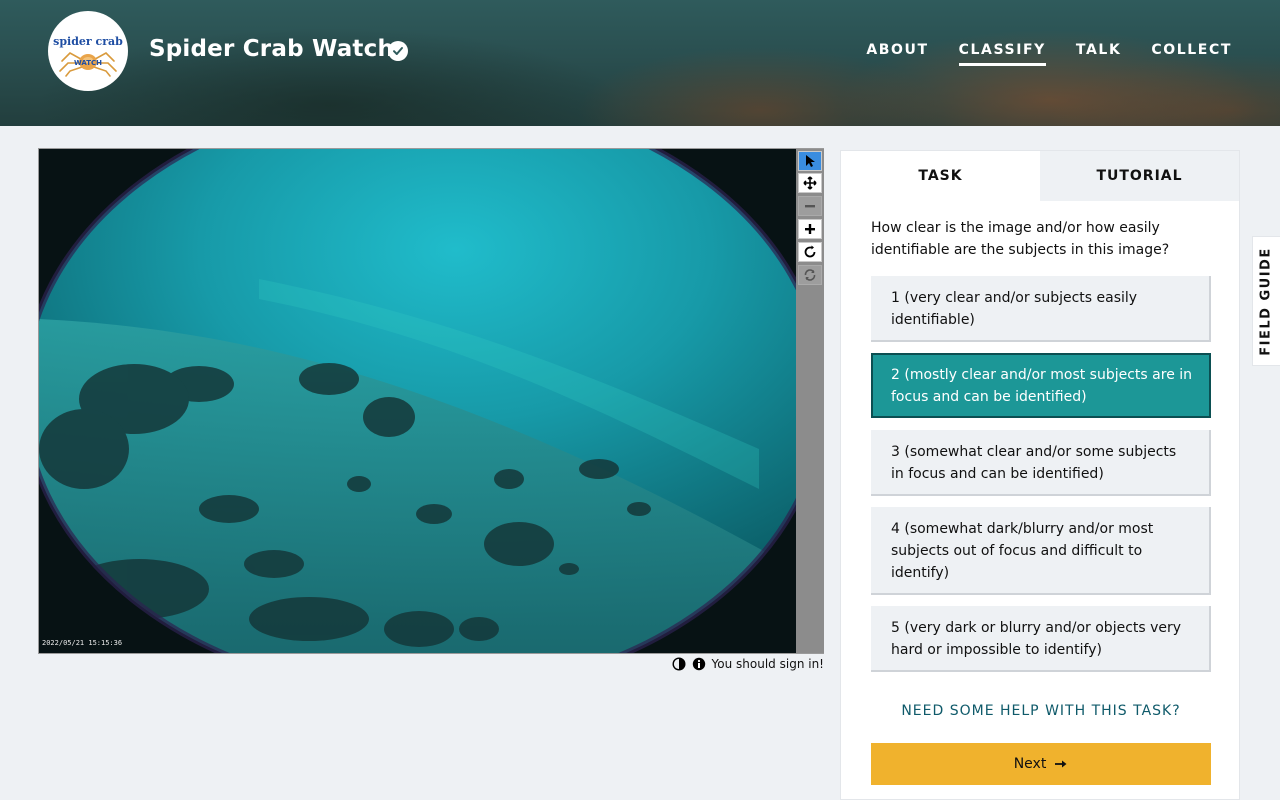  I want to click on move-icon, so click(810, 183).